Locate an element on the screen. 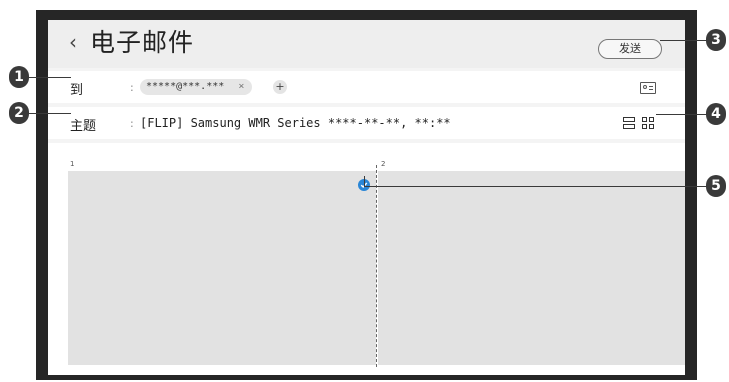  callout-1: 1 is located at coordinates (19, 77).